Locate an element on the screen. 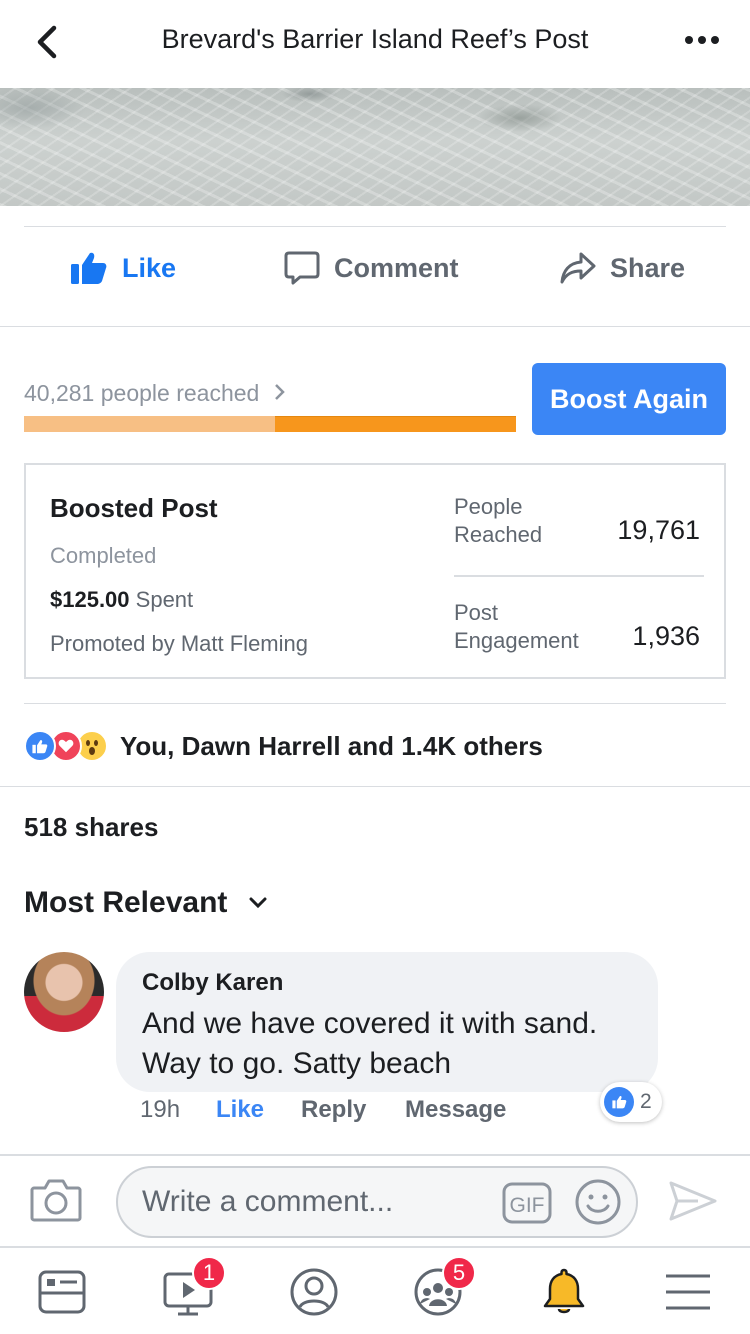 The image size is (750, 1334). groups-notification-badge: 5 is located at coordinates (459, 1273).